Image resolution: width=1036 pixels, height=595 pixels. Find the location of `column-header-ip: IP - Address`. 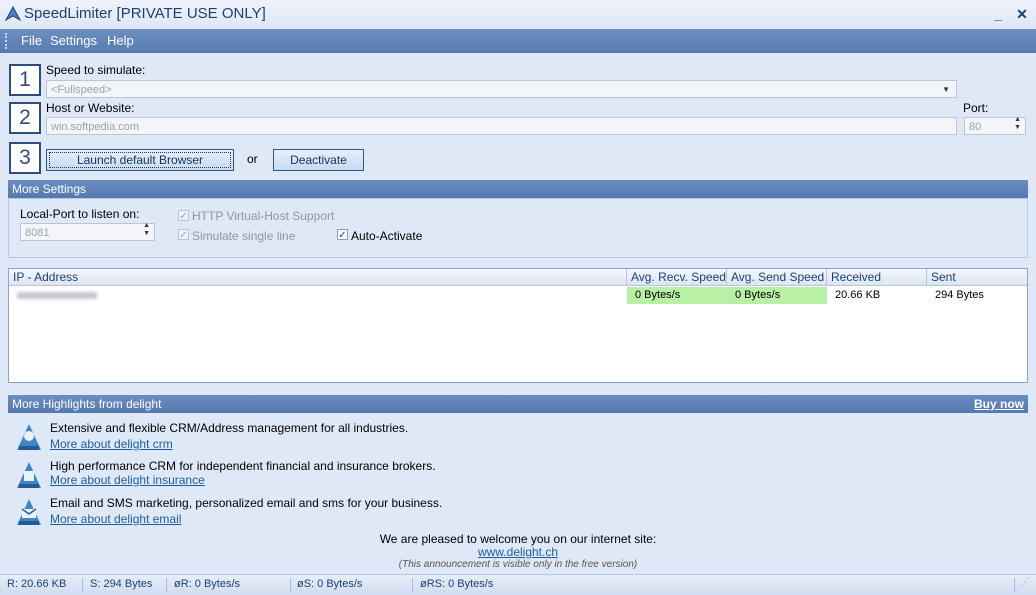

column-header-ip: IP - Address is located at coordinates (318, 277).